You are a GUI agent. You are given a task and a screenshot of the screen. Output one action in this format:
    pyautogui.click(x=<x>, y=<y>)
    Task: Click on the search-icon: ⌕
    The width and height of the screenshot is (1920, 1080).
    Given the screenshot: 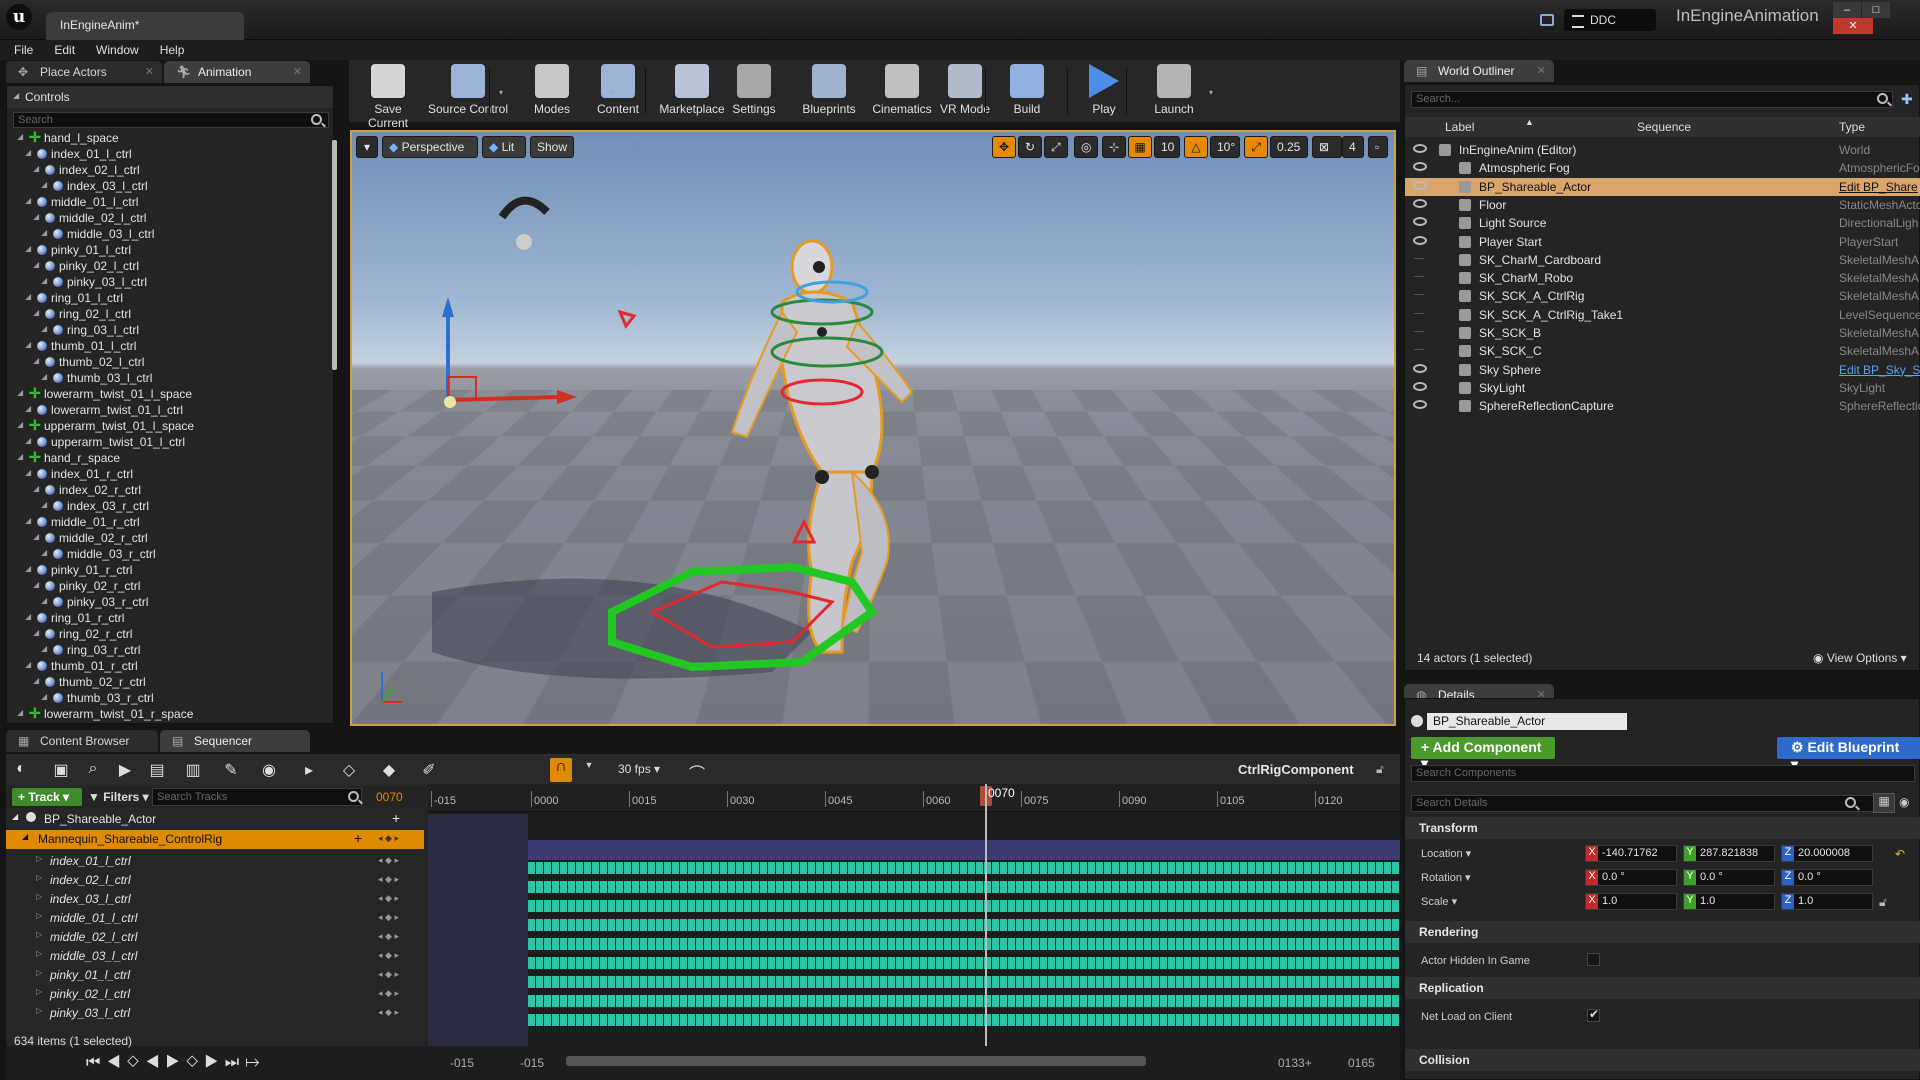 What is the action you would take?
    pyautogui.click(x=93, y=770)
    